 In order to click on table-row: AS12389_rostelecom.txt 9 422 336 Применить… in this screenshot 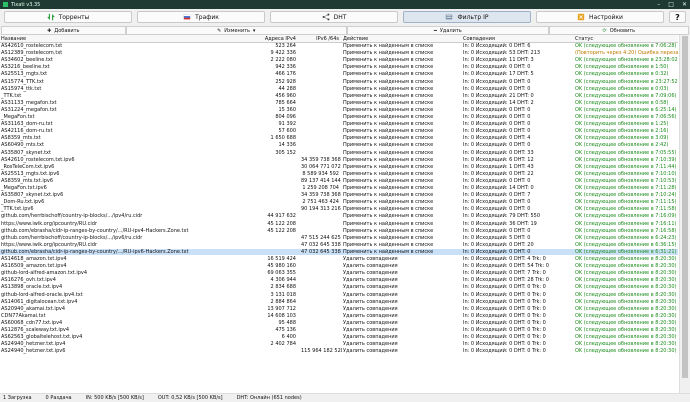, I will do `click(339, 53)`.